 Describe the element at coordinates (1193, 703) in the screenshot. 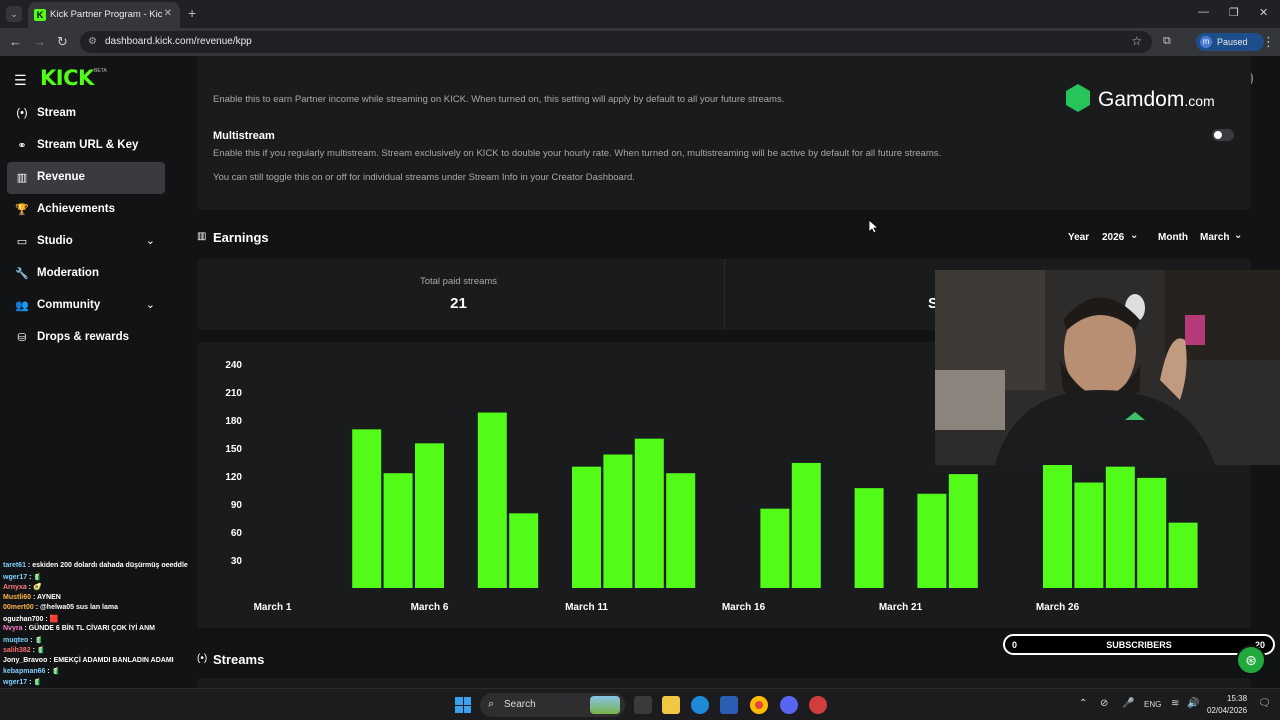

I see `volume-icon: 🔊` at that location.